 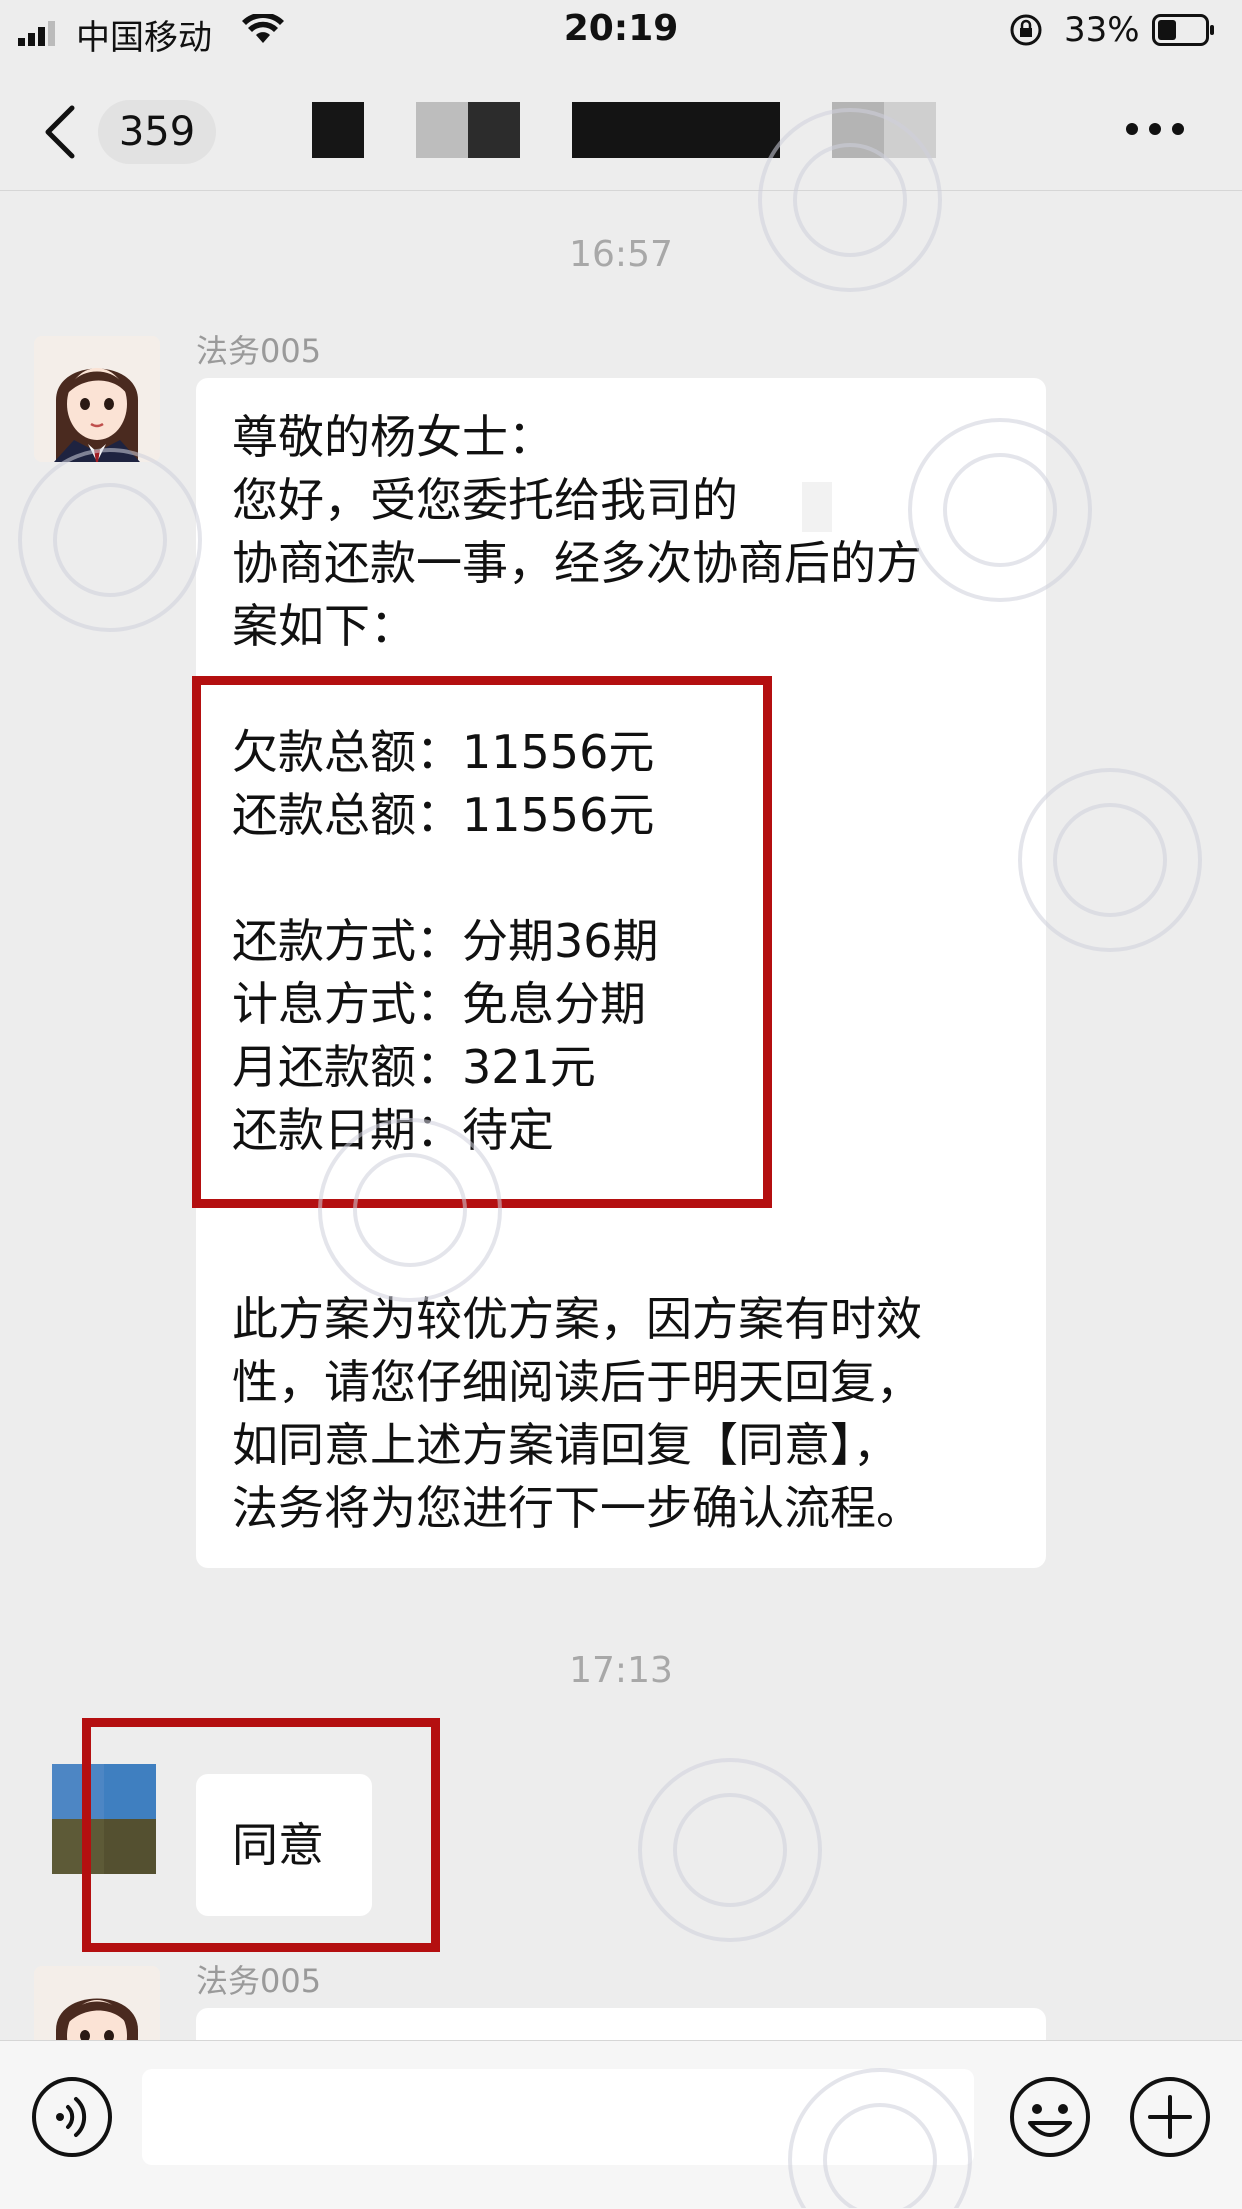 I want to click on rotation-lock-icon, so click(x=1026, y=30).